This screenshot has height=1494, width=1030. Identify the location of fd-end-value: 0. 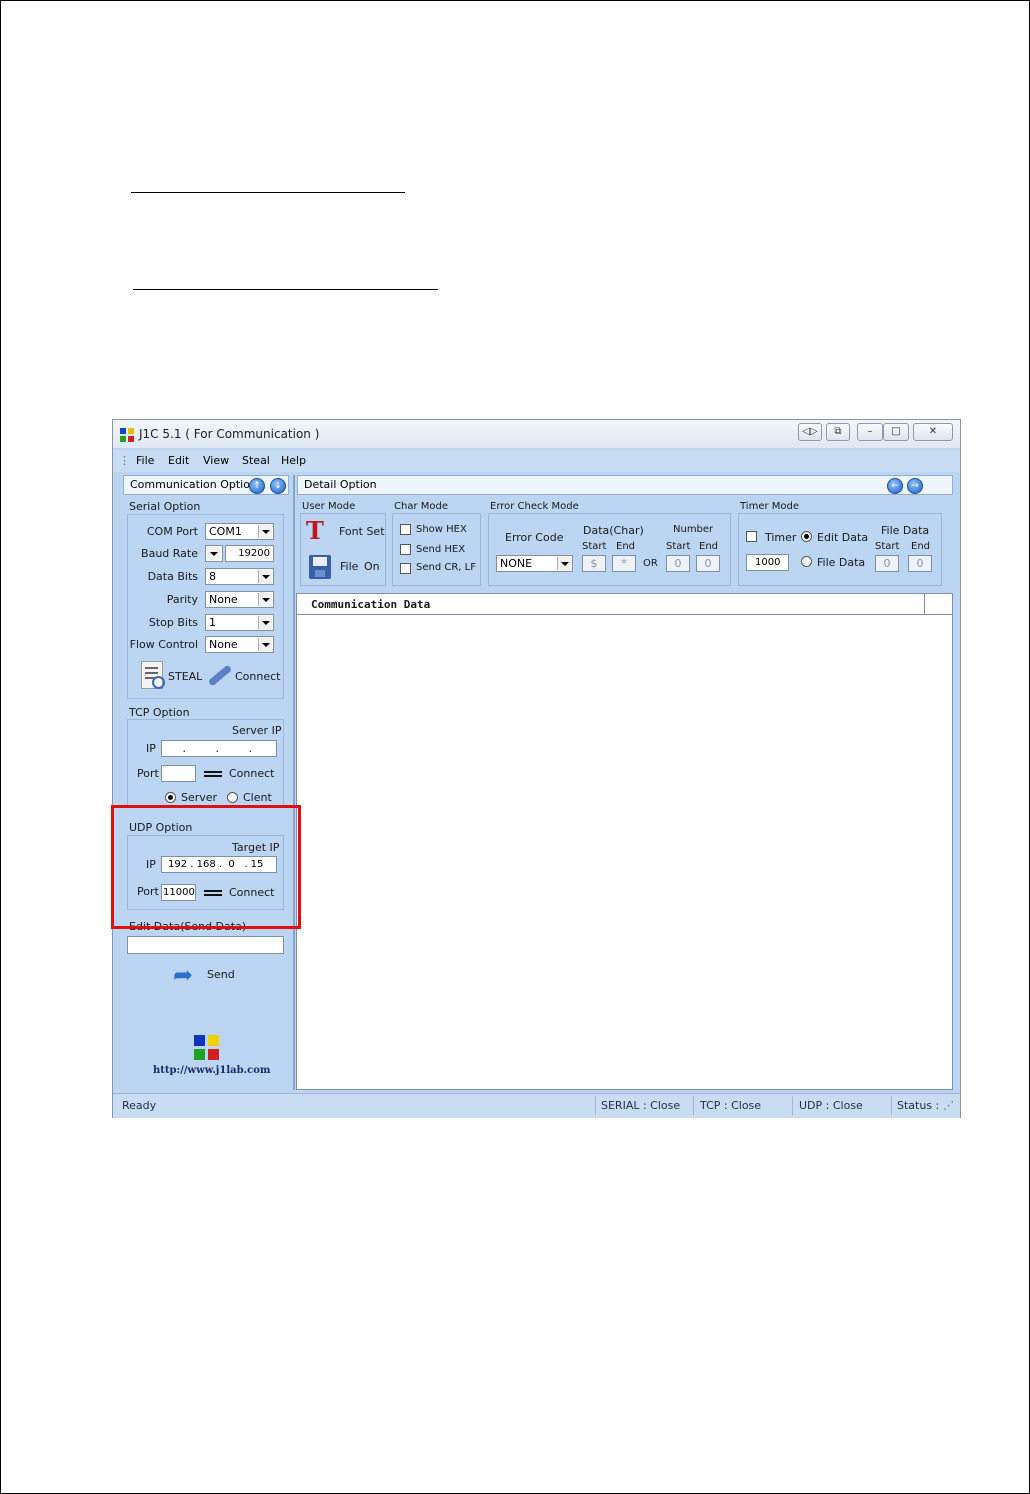
(920, 563).